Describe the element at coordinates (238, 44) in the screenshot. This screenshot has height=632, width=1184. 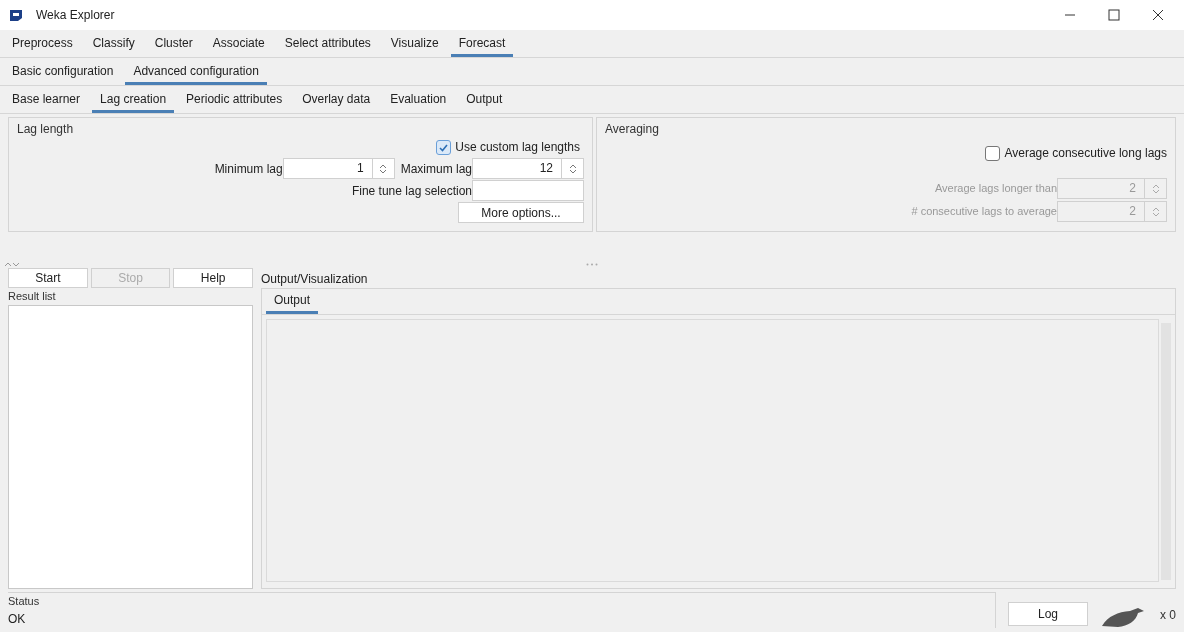
I see `tab: Associate` at that location.